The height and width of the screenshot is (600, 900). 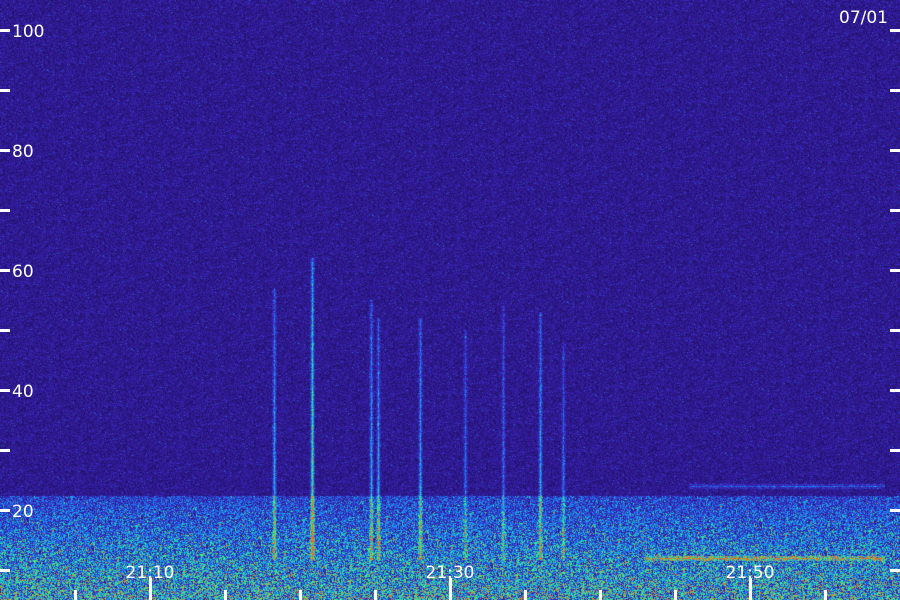 I want to click on y-tick-label: 80, so click(x=23, y=152).